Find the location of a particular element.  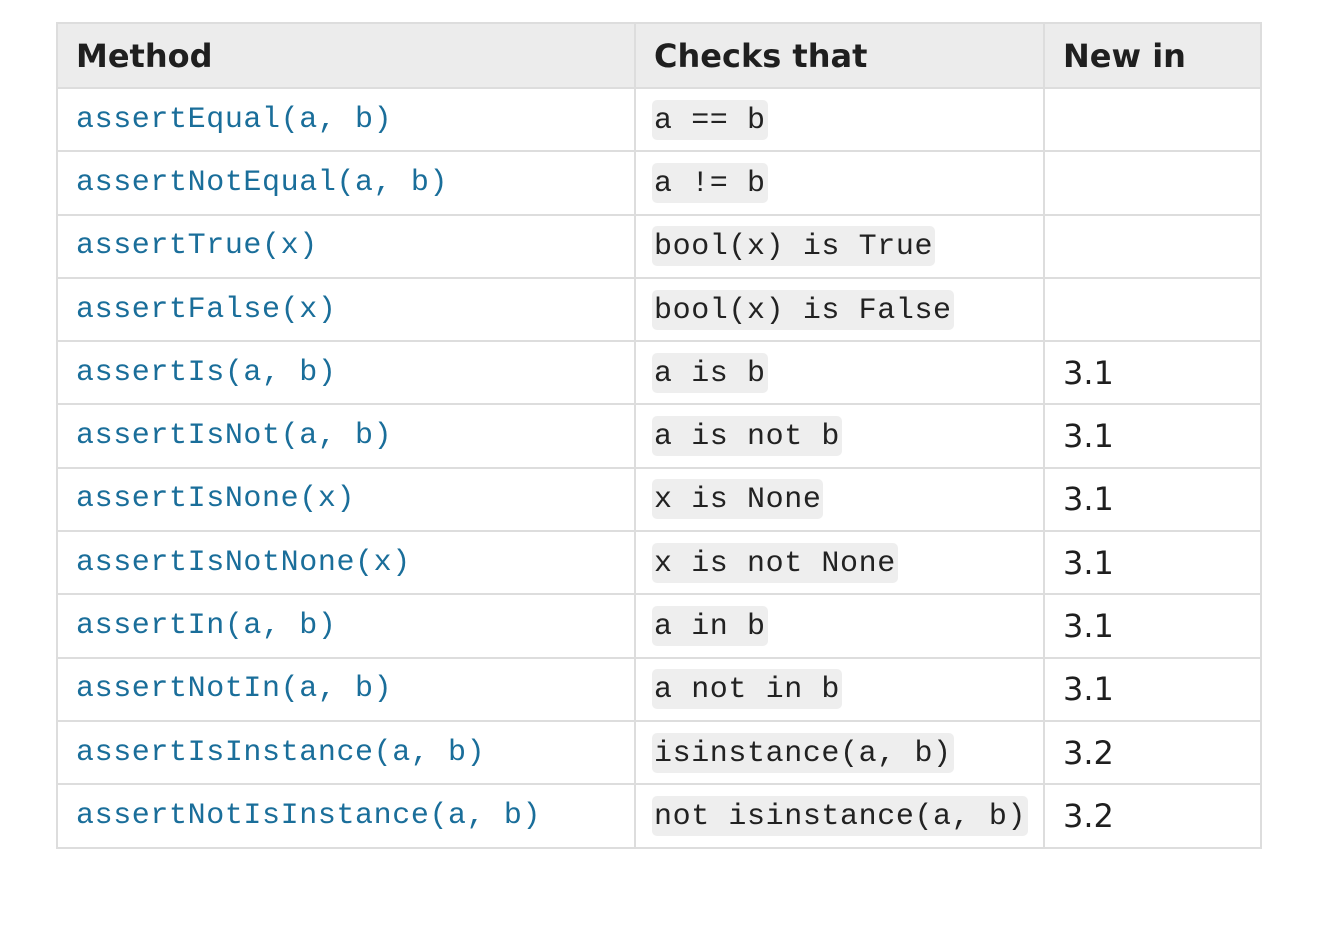

header-row: Method Checks that New in is located at coordinates (659, 55).